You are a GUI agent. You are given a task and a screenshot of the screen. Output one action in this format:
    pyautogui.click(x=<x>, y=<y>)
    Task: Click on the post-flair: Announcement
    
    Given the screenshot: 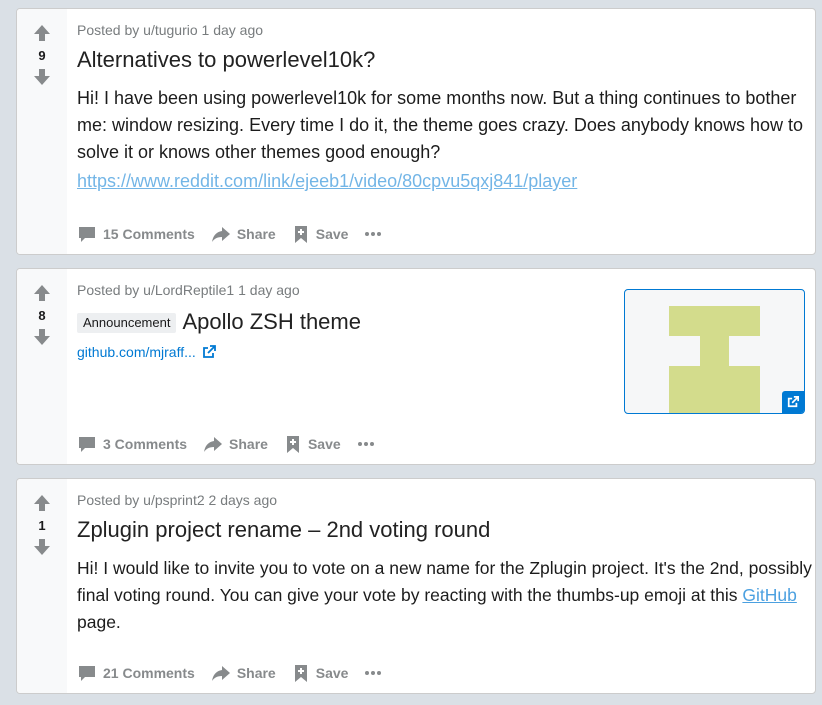 What is the action you would take?
    pyautogui.click(x=127, y=323)
    